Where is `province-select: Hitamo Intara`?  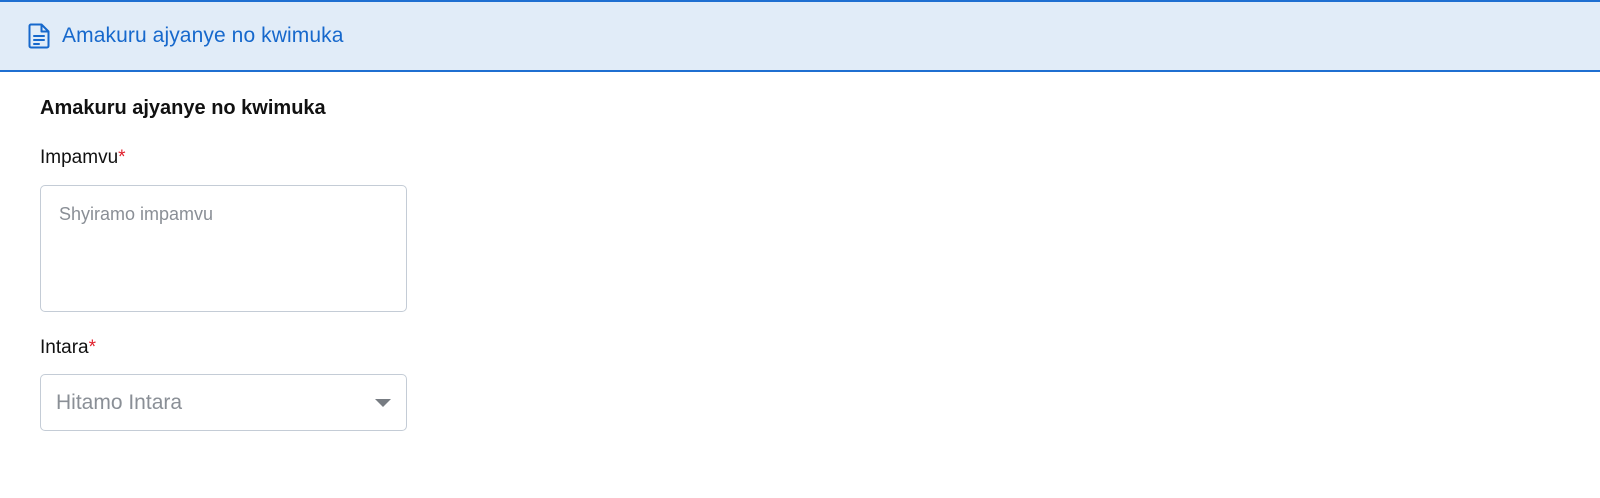
province-select: Hitamo Intara is located at coordinates (223, 402).